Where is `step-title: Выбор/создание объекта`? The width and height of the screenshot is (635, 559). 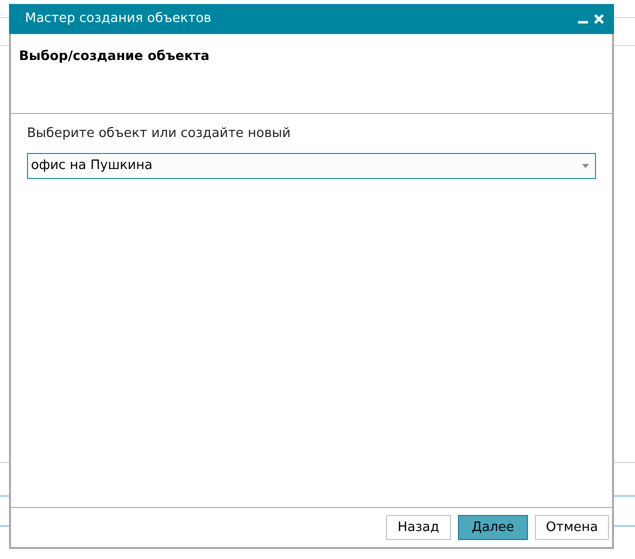
step-title: Выбор/создание объекта is located at coordinates (114, 56).